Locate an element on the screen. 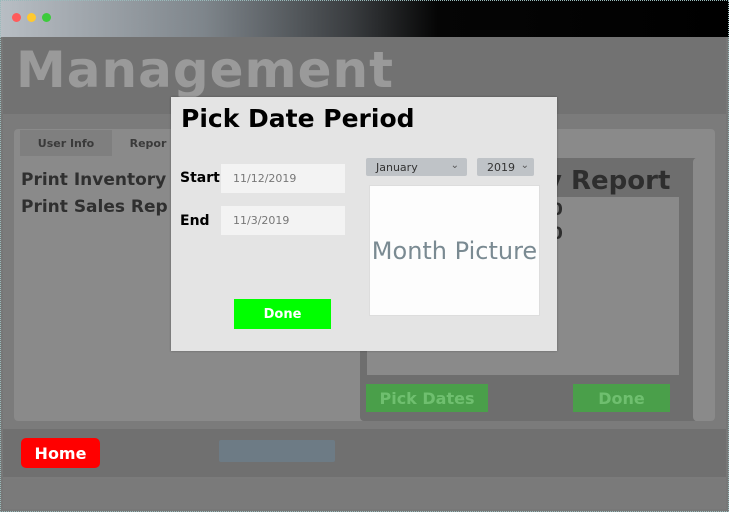  scrollbar is located at coordinates (703, 289).